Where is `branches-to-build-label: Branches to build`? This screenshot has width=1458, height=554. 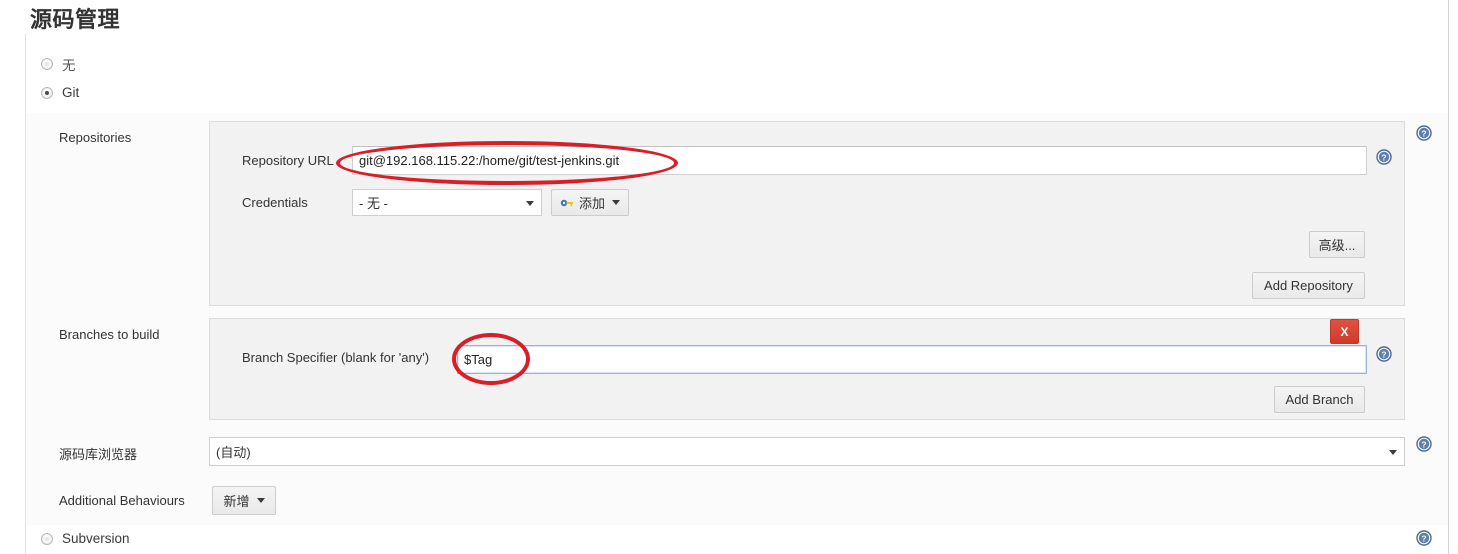 branches-to-build-label: Branches to build is located at coordinates (109, 334).